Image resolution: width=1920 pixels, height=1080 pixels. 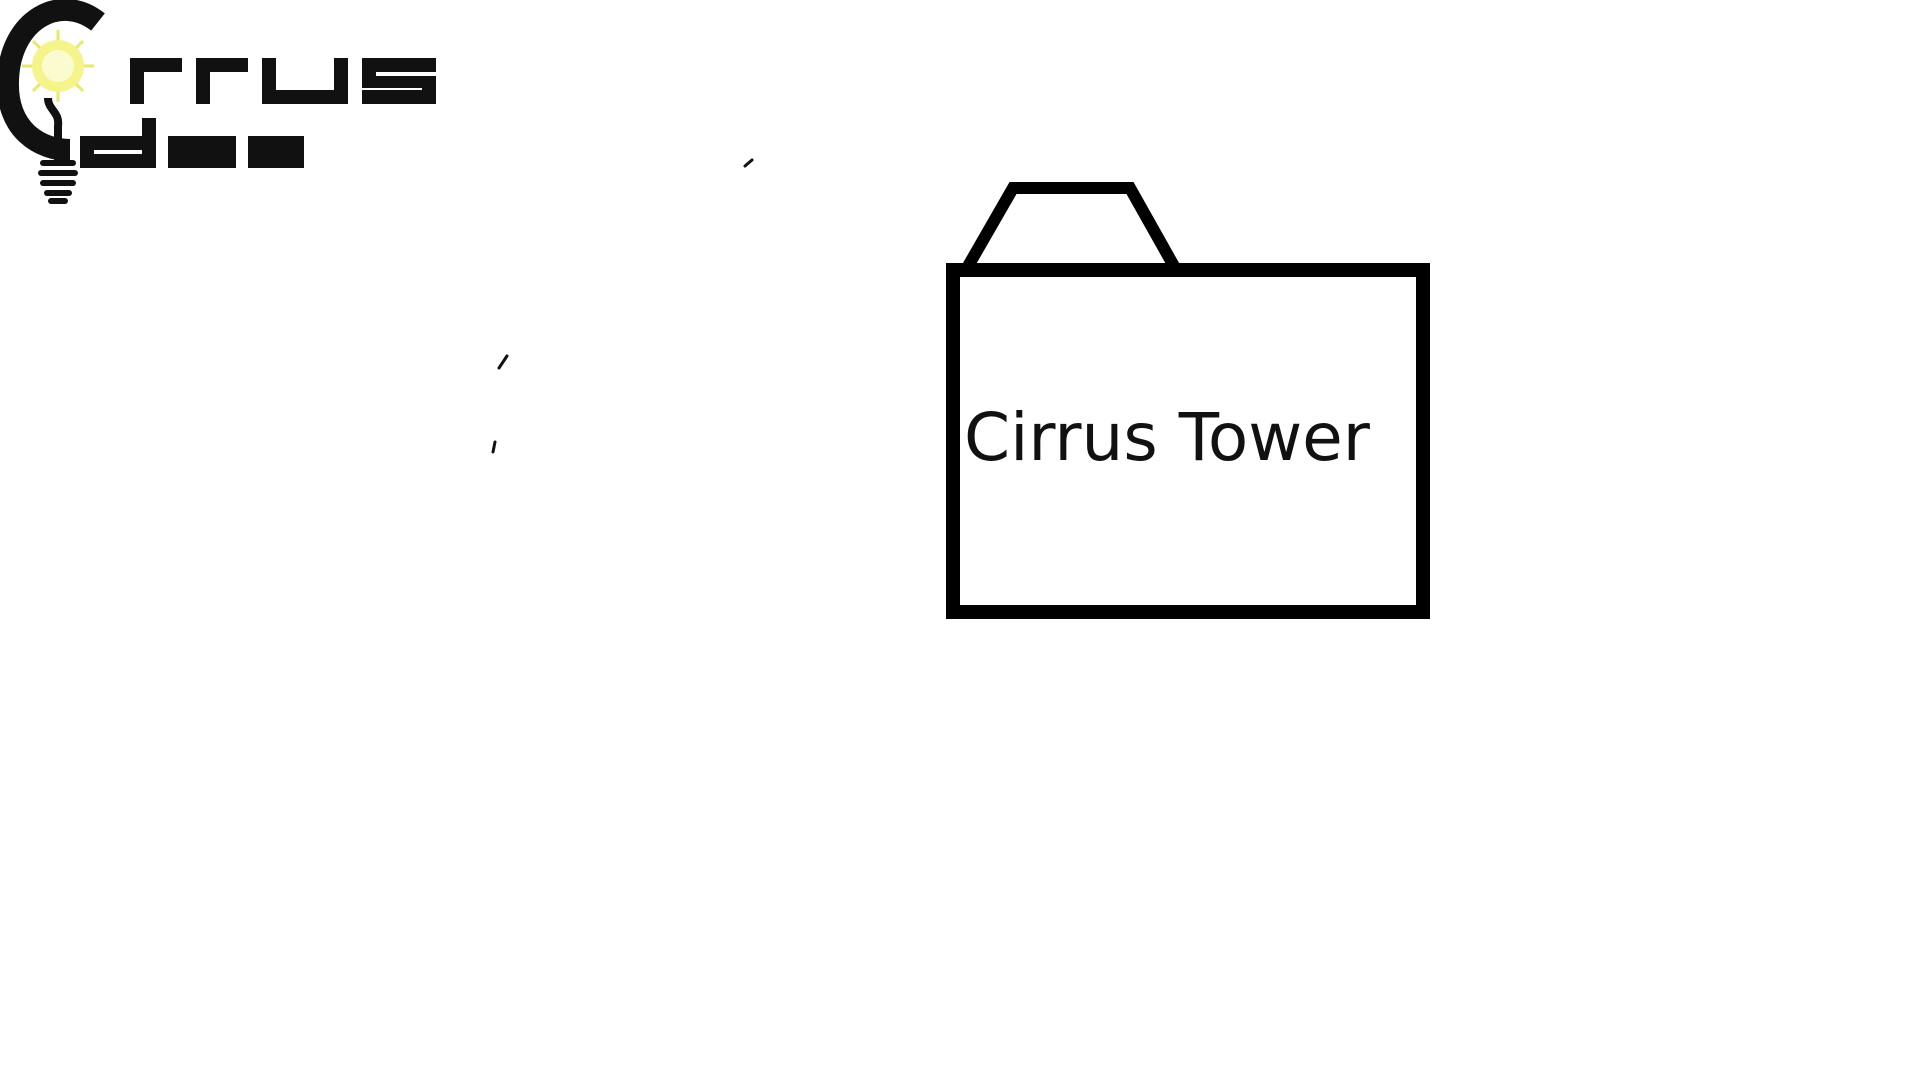 What do you see at coordinates (622, 306) in the screenshot?
I see `stray-marks` at bounding box center [622, 306].